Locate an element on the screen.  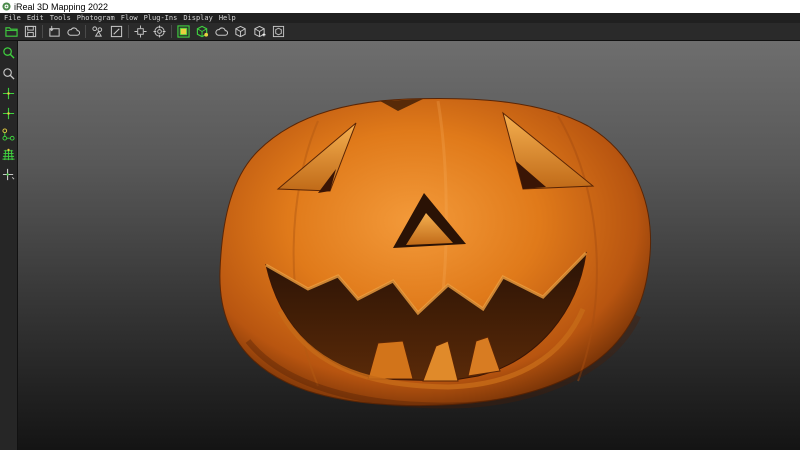
paint-button is located at coordinates (97, 31).